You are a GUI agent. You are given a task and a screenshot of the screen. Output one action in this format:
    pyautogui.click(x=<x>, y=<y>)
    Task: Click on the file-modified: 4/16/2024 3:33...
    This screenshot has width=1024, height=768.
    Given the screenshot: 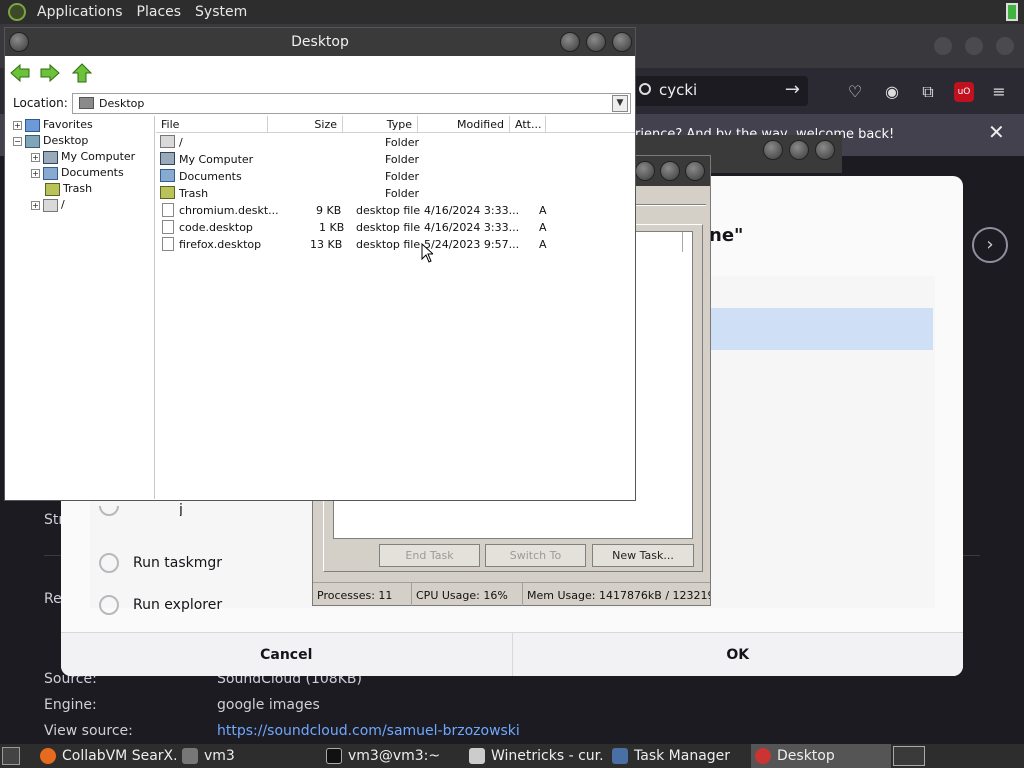 What is the action you would take?
    pyautogui.click(x=472, y=227)
    